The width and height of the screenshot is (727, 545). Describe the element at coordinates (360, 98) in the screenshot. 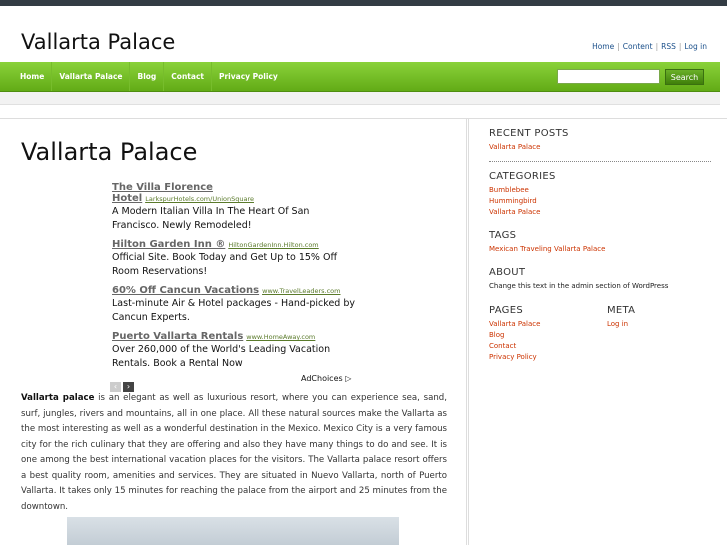

I see `subheader-bar` at that location.